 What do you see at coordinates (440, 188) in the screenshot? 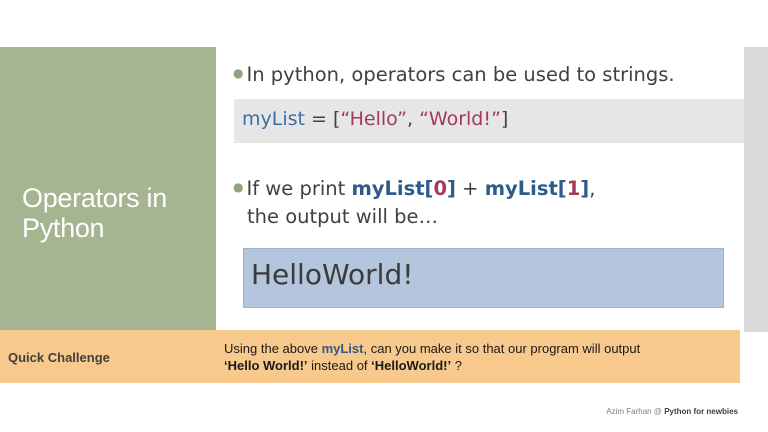
I see `bullet2-idx1: 0` at bounding box center [440, 188].